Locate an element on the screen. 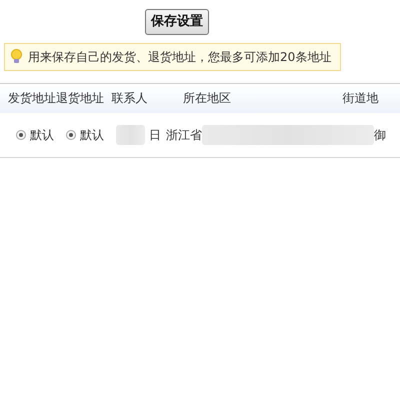  redacted-area is located at coordinates (130, 134).